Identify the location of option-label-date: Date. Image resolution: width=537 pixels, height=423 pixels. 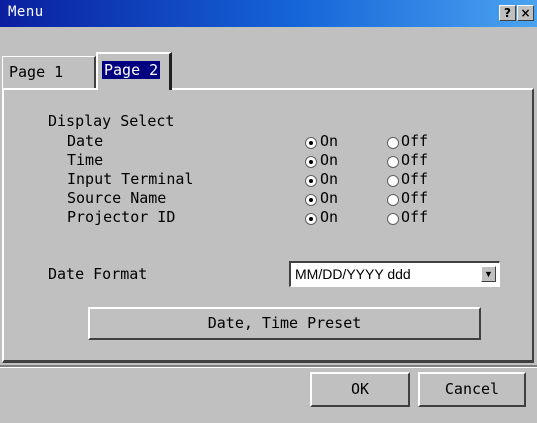
(85, 141).